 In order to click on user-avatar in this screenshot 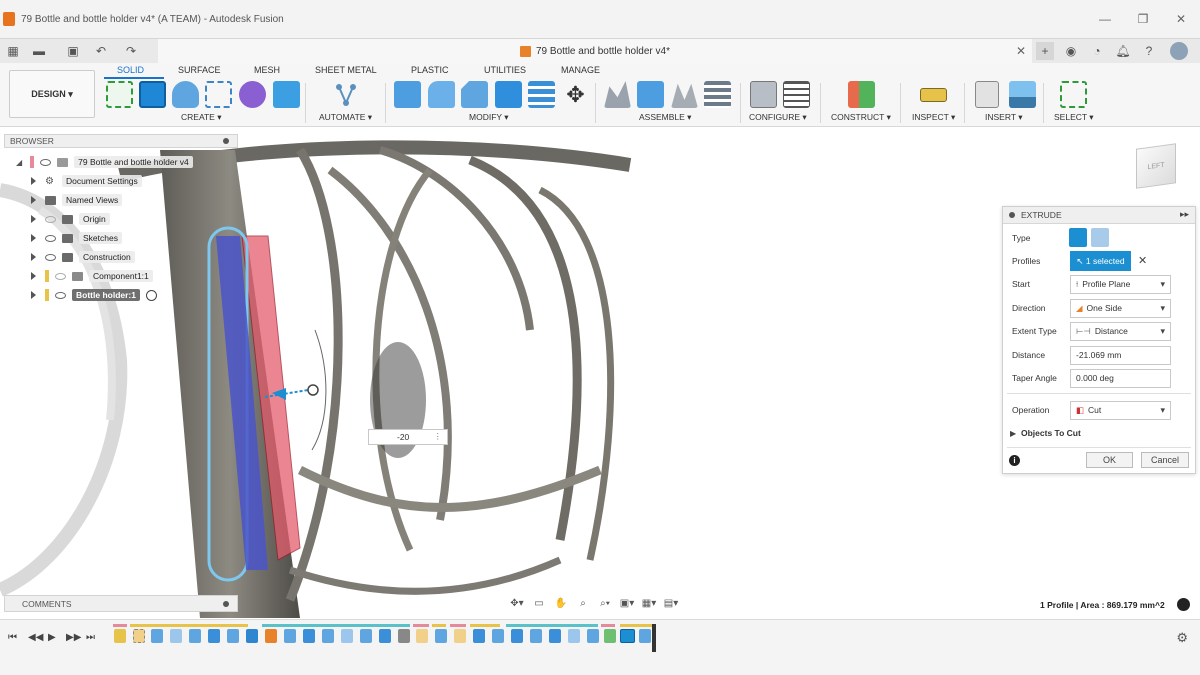, I will do `click(1179, 51)`.